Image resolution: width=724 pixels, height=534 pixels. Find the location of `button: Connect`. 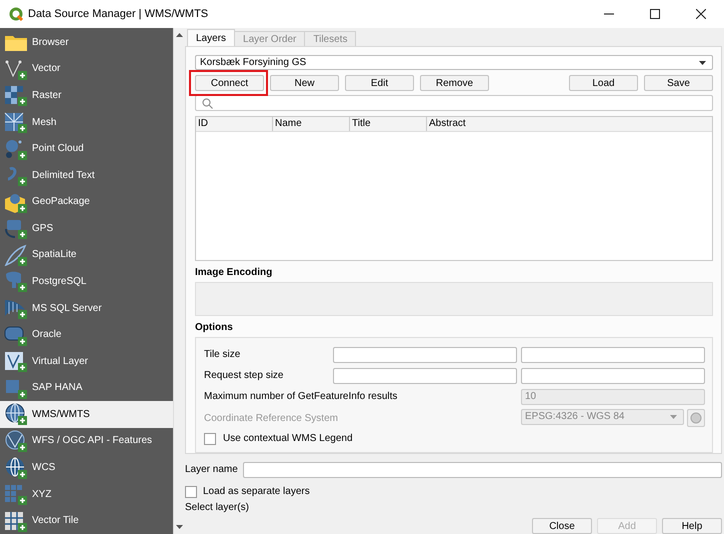

button: Connect is located at coordinates (229, 83).